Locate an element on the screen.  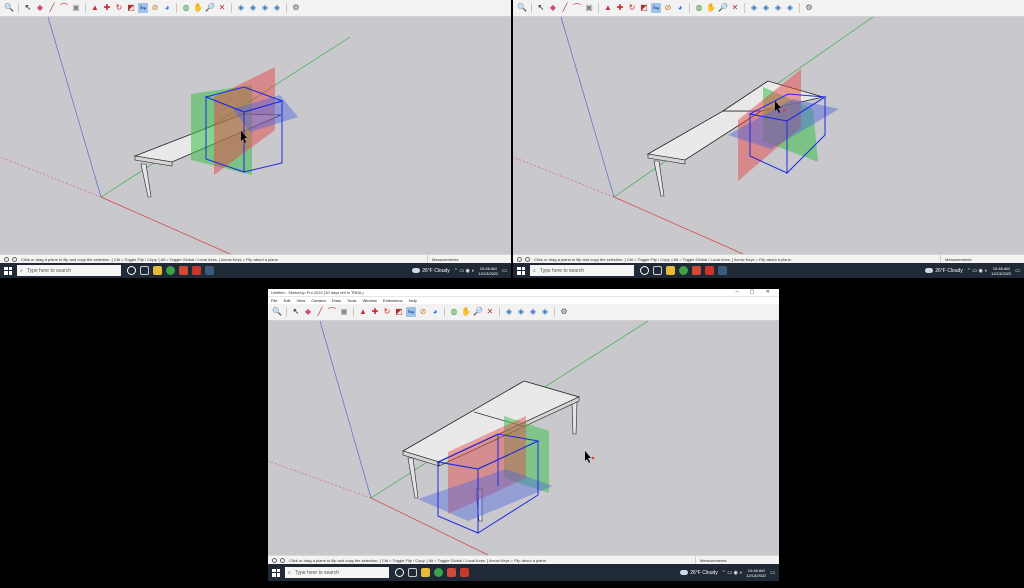
menu-tools: Tools is located at coordinates (351, 300).